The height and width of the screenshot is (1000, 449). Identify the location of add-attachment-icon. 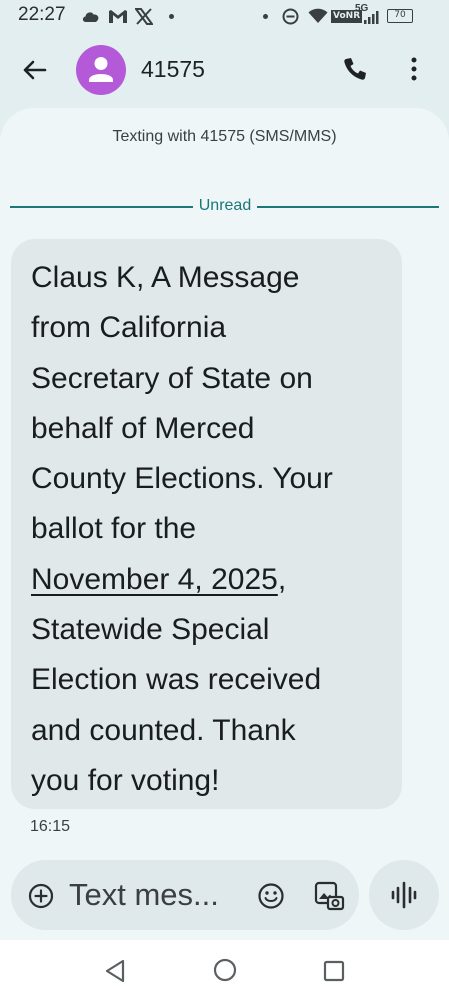
(41, 896).